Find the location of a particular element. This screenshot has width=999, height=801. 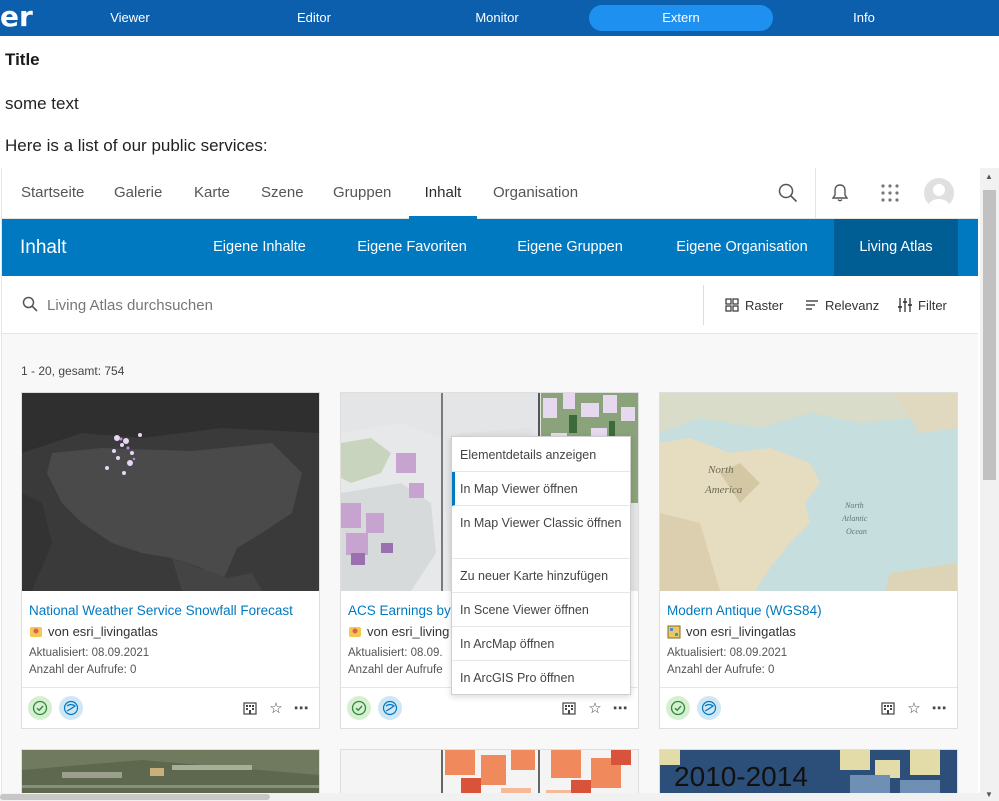

tab-eigene-inhalte: Eigene Inhalte is located at coordinates (259, 247).